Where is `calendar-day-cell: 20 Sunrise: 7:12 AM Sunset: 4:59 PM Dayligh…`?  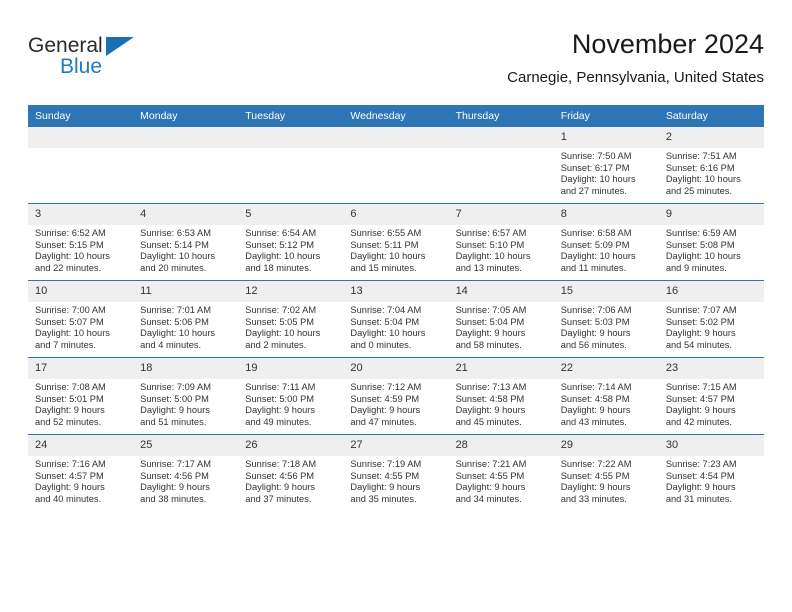 calendar-day-cell: 20 Sunrise: 7:12 AM Sunset: 4:59 PM Dayligh… is located at coordinates (396, 396).